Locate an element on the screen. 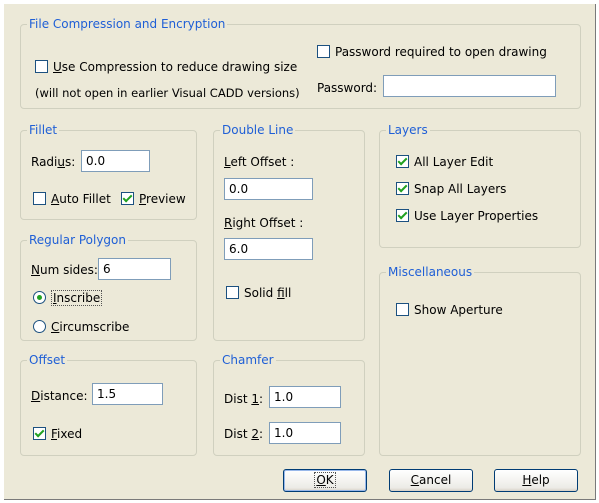  offset-group: Offset Distance: 1.5 Fixed is located at coordinates (108, 404).